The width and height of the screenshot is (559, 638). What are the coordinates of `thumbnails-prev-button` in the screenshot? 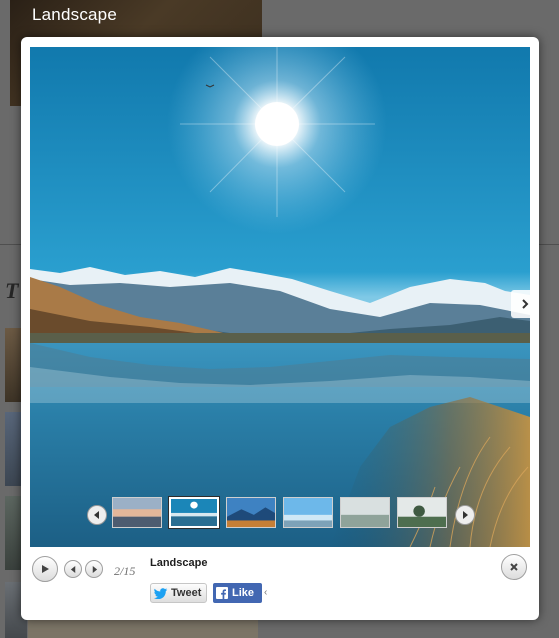 It's located at (97, 515).